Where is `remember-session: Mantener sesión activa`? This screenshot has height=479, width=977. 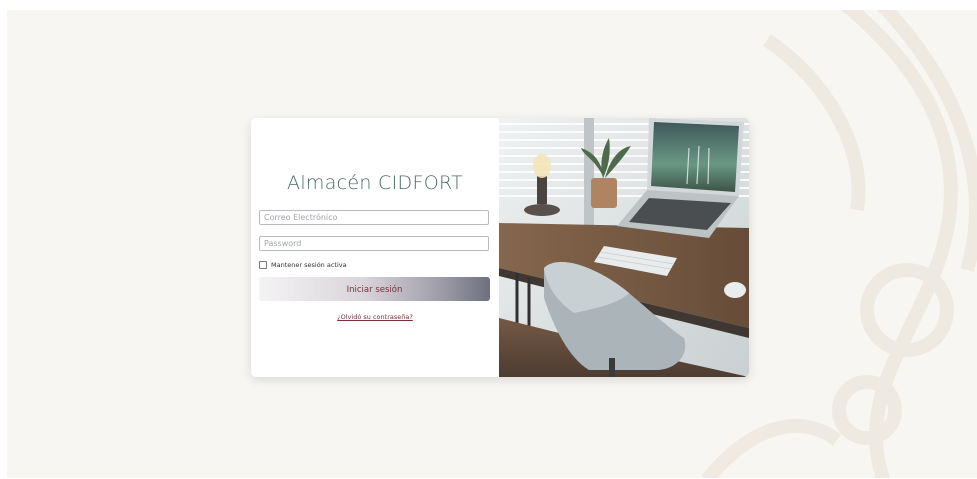
remember-session: Mantener sesión activa is located at coordinates (303, 265).